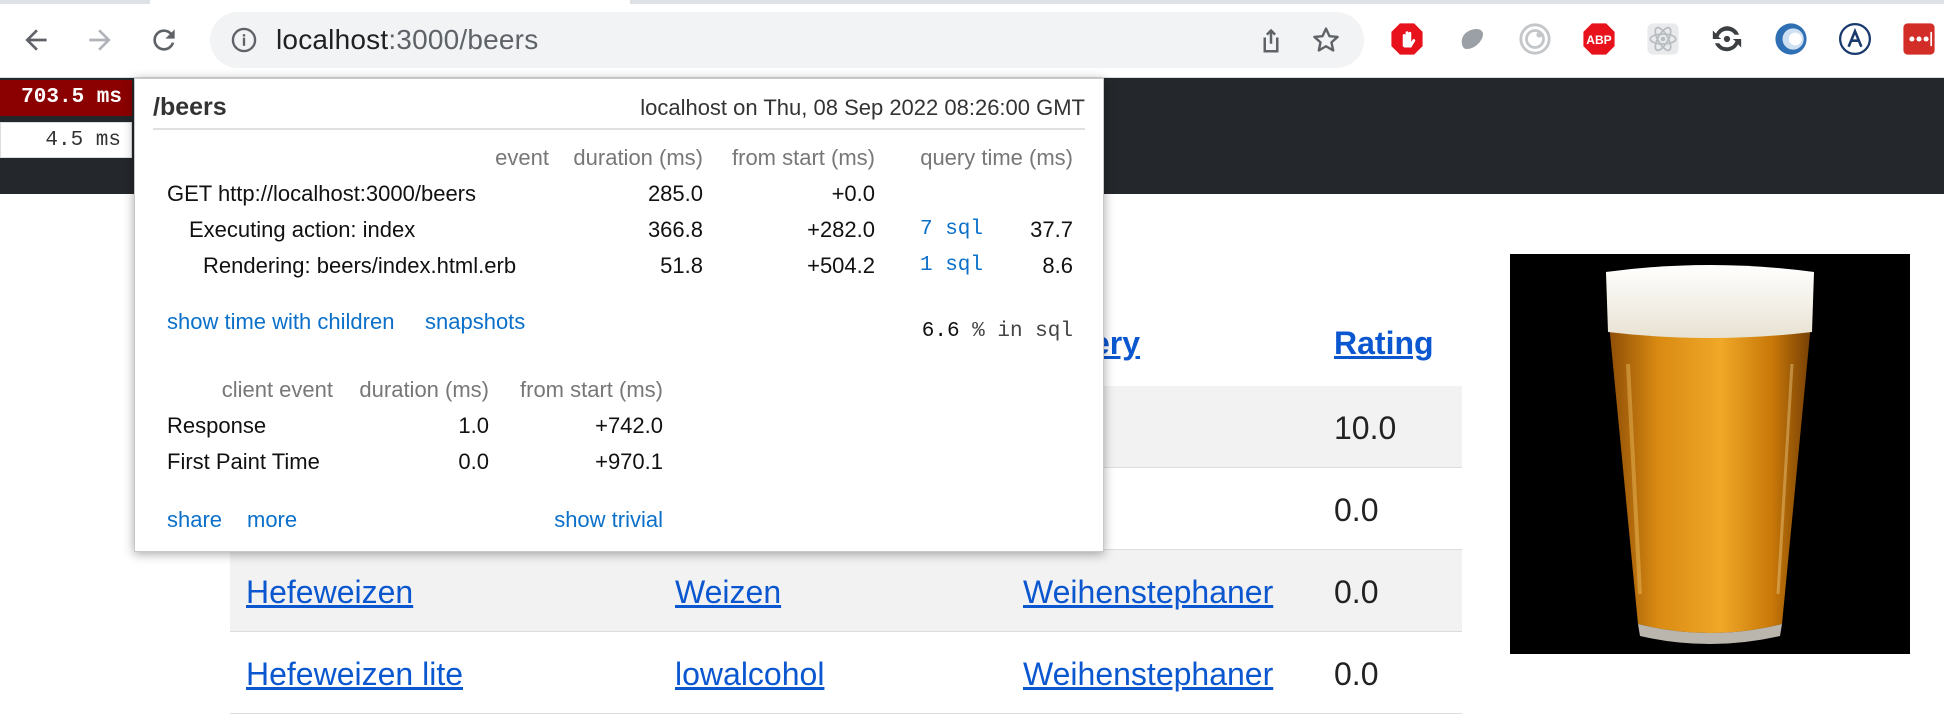 The height and width of the screenshot is (718, 1944). I want to click on lastpass-icon, so click(1919, 39).